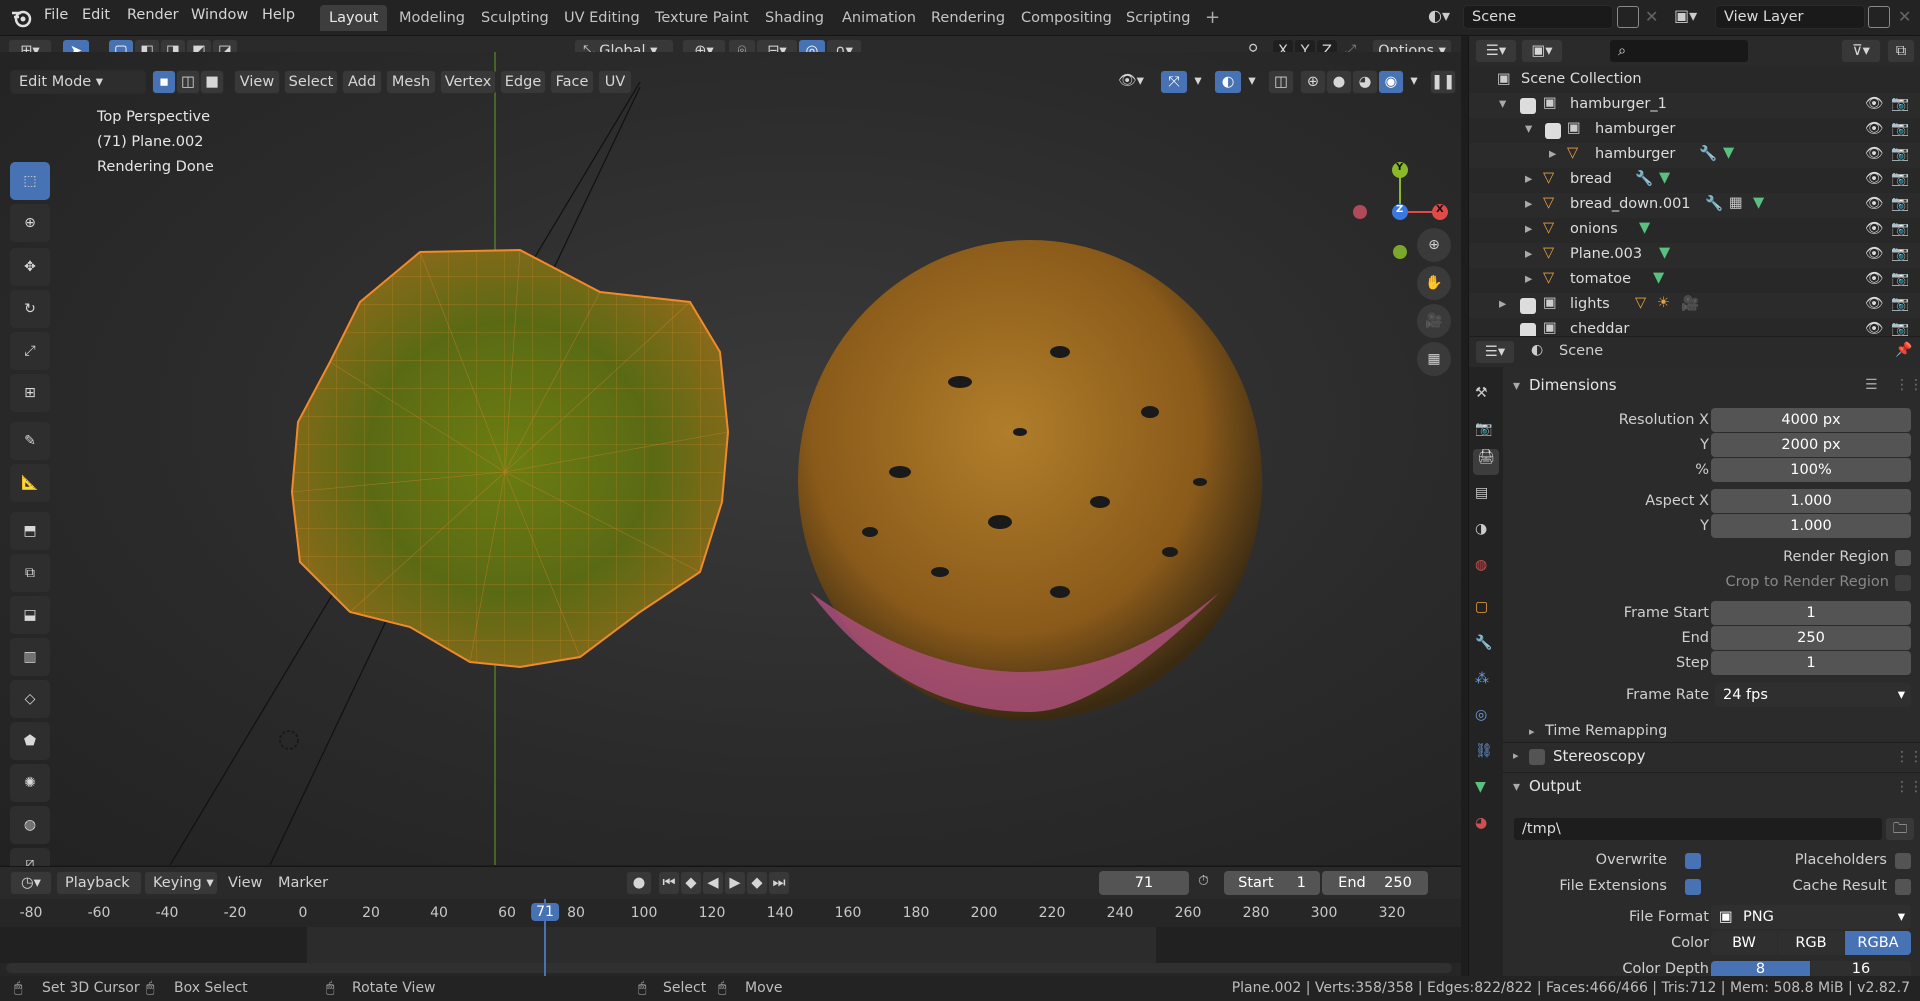 This screenshot has width=1920, height=1001. I want to click on inset-tool-icon: ⧉, so click(30, 573).